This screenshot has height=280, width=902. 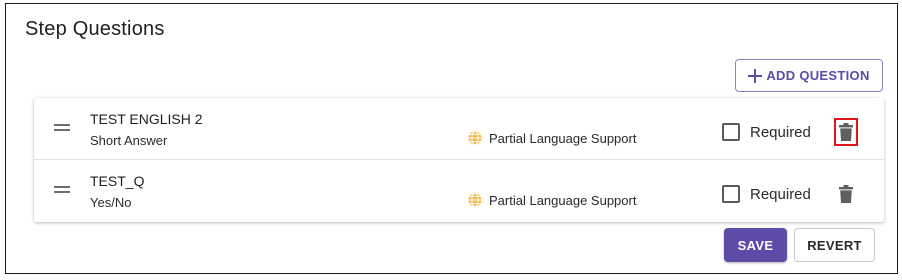 I want to click on revert-button: REVERT, so click(x=834, y=245).